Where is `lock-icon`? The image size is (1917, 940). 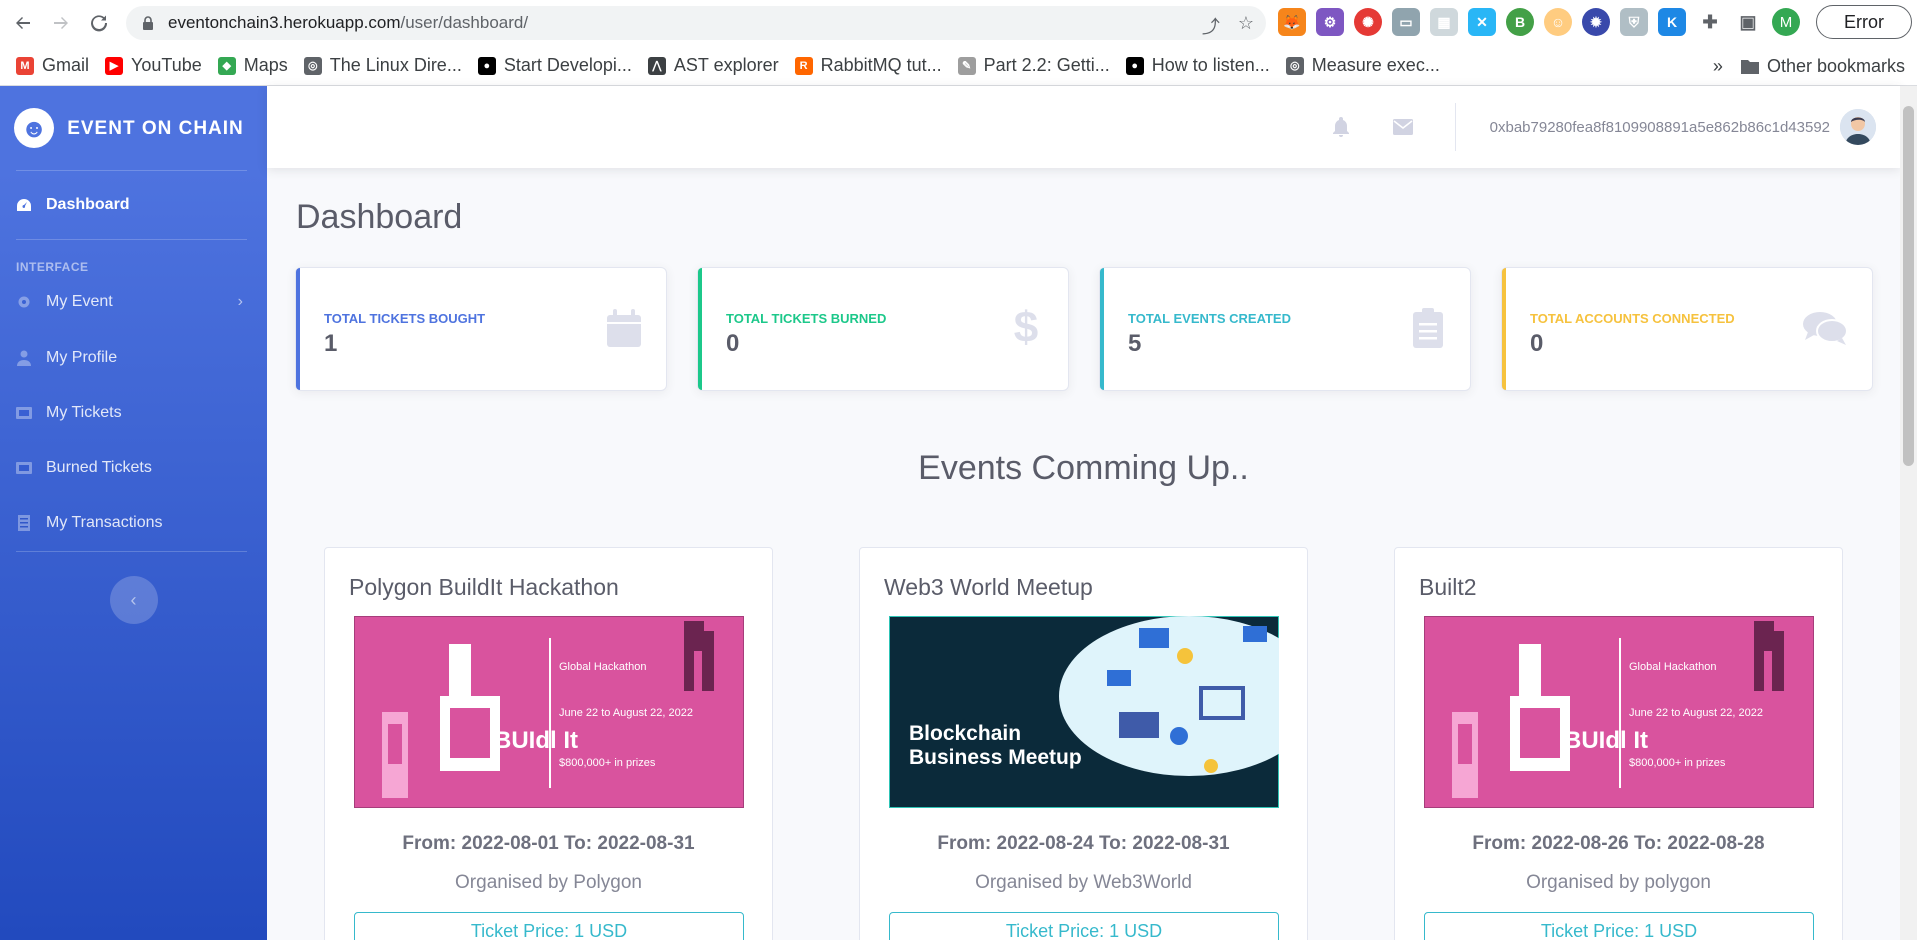 lock-icon is located at coordinates (148, 23).